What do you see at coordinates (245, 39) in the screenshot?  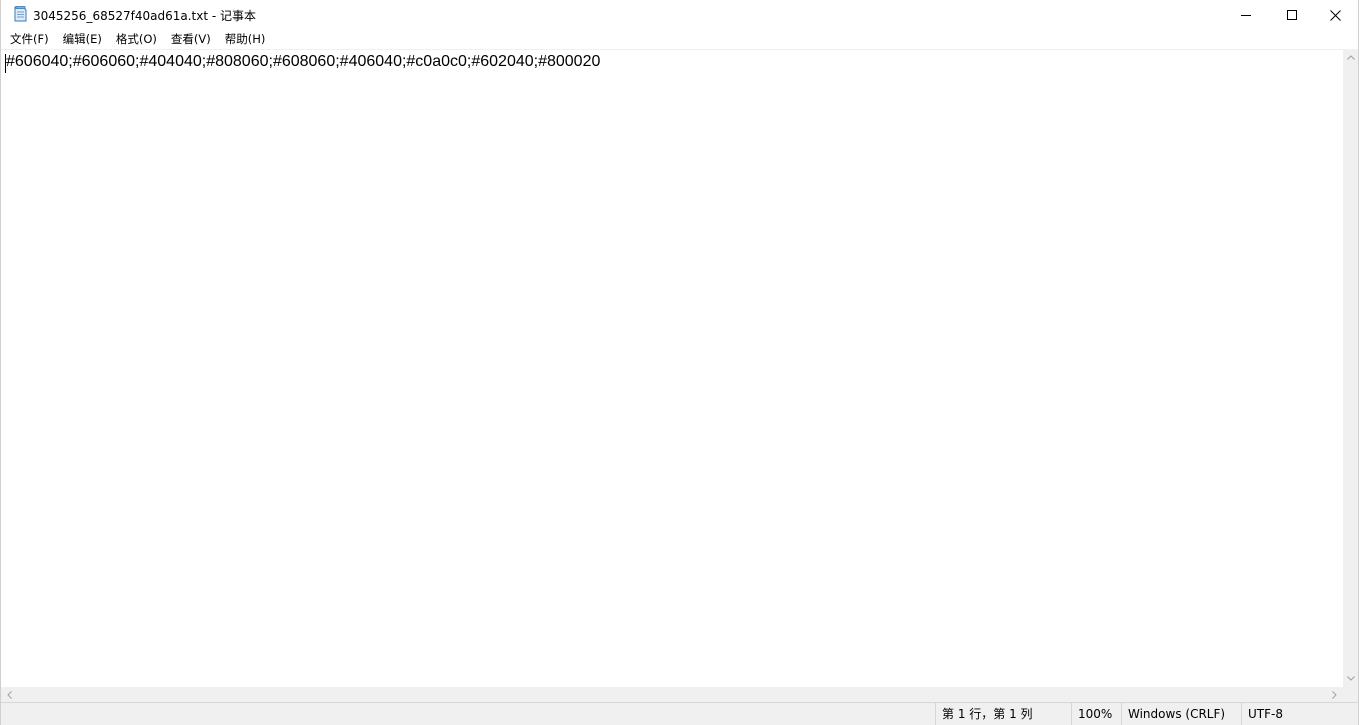 I see `menu-help: 帮助(H)` at bounding box center [245, 39].